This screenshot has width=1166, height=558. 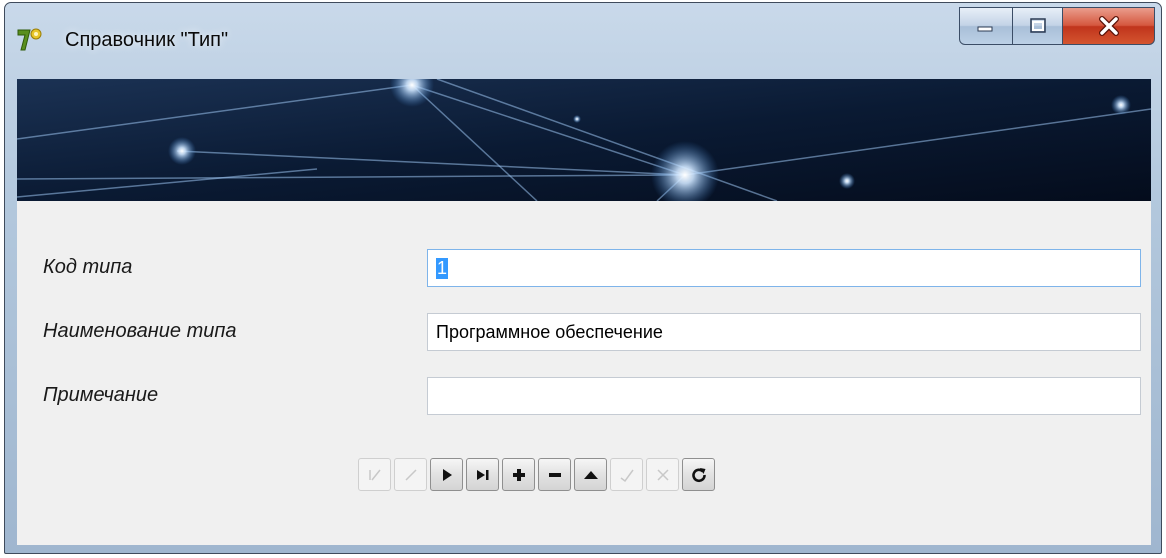 I want to click on first-record-button, so click(x=374, y=474).